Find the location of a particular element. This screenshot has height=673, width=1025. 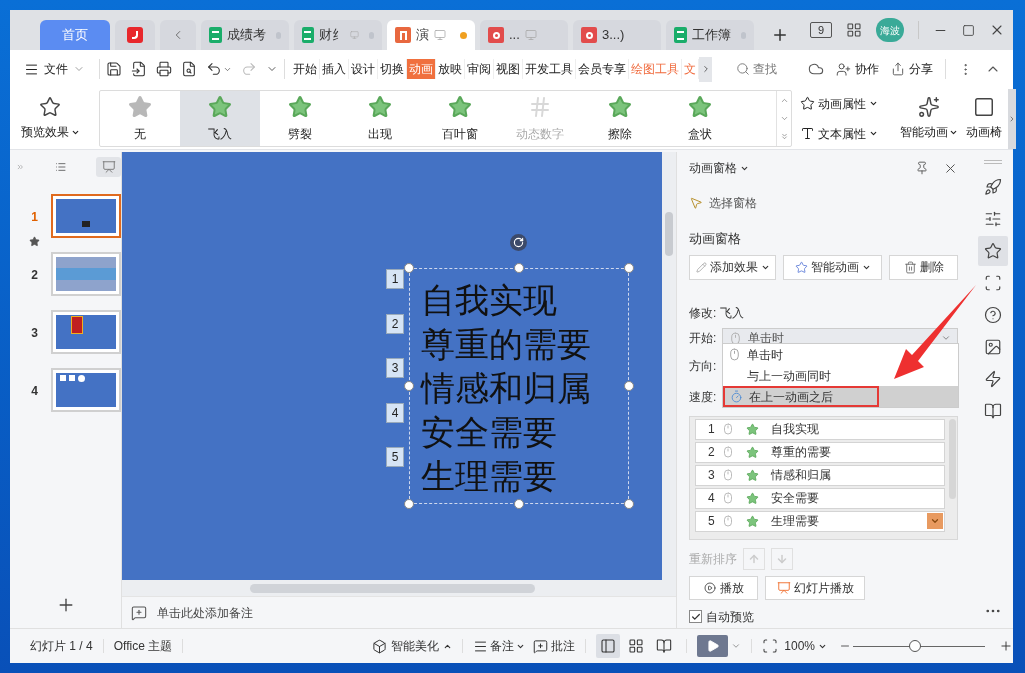

beautify-button: 智能美化 is located at coordinates (412, 646).